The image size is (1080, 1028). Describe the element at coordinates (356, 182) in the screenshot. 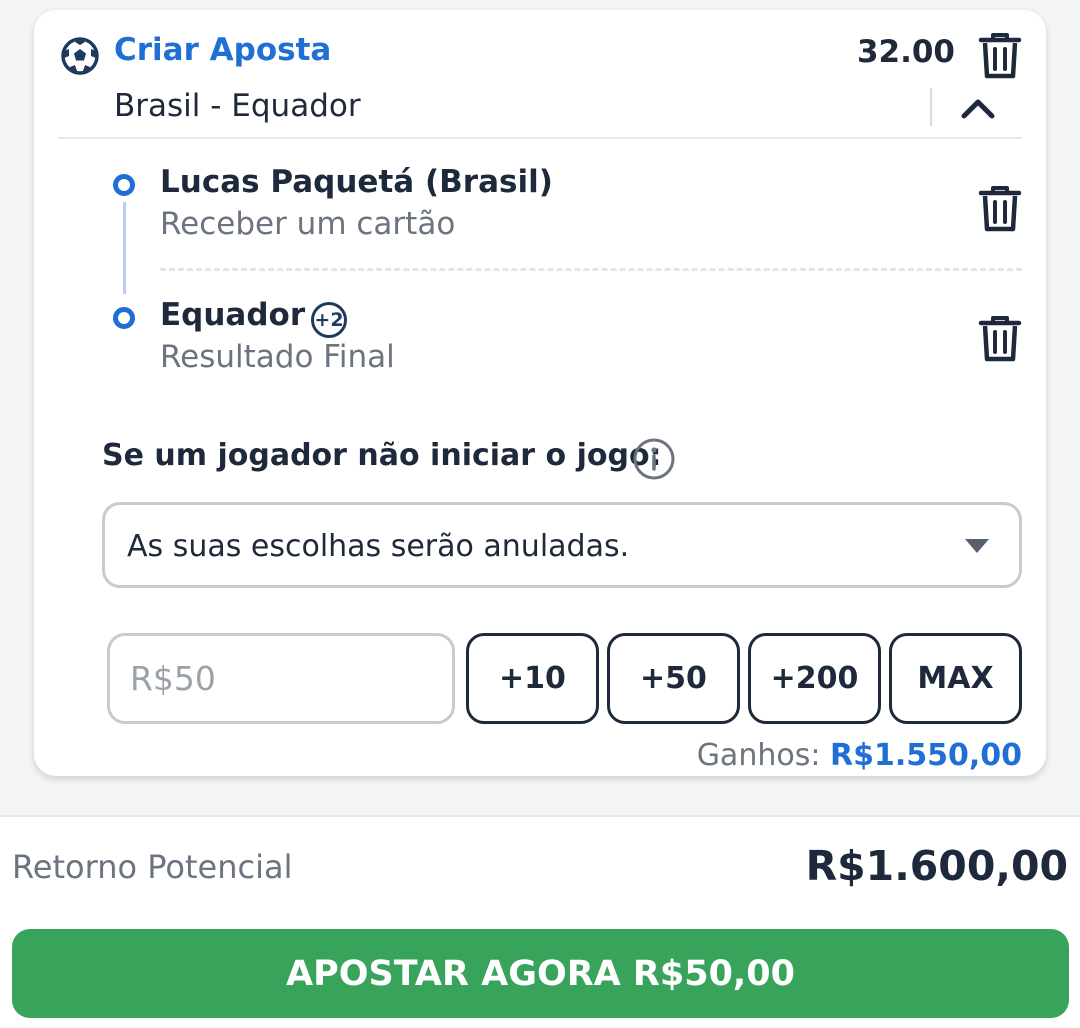

I see `selection-title: Lucas Paquetá (Brasil)` at that location.